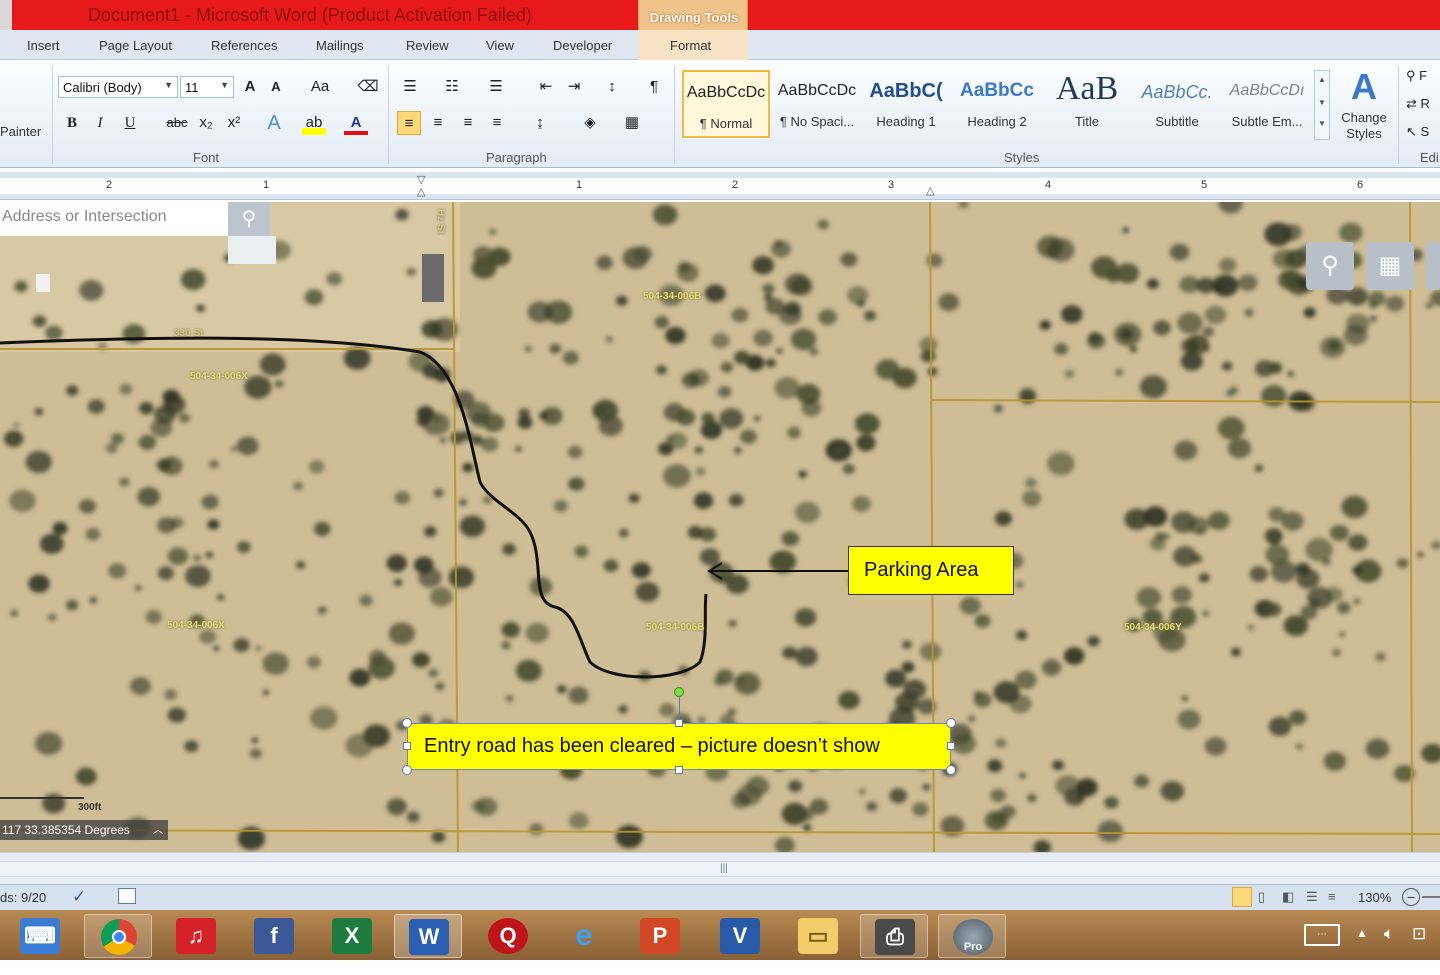 This screenshot has width=1440, height=975. Describe the element at coordinates (468, 123) in the screenshot. I see `align-right-icon: ≡` at that location.